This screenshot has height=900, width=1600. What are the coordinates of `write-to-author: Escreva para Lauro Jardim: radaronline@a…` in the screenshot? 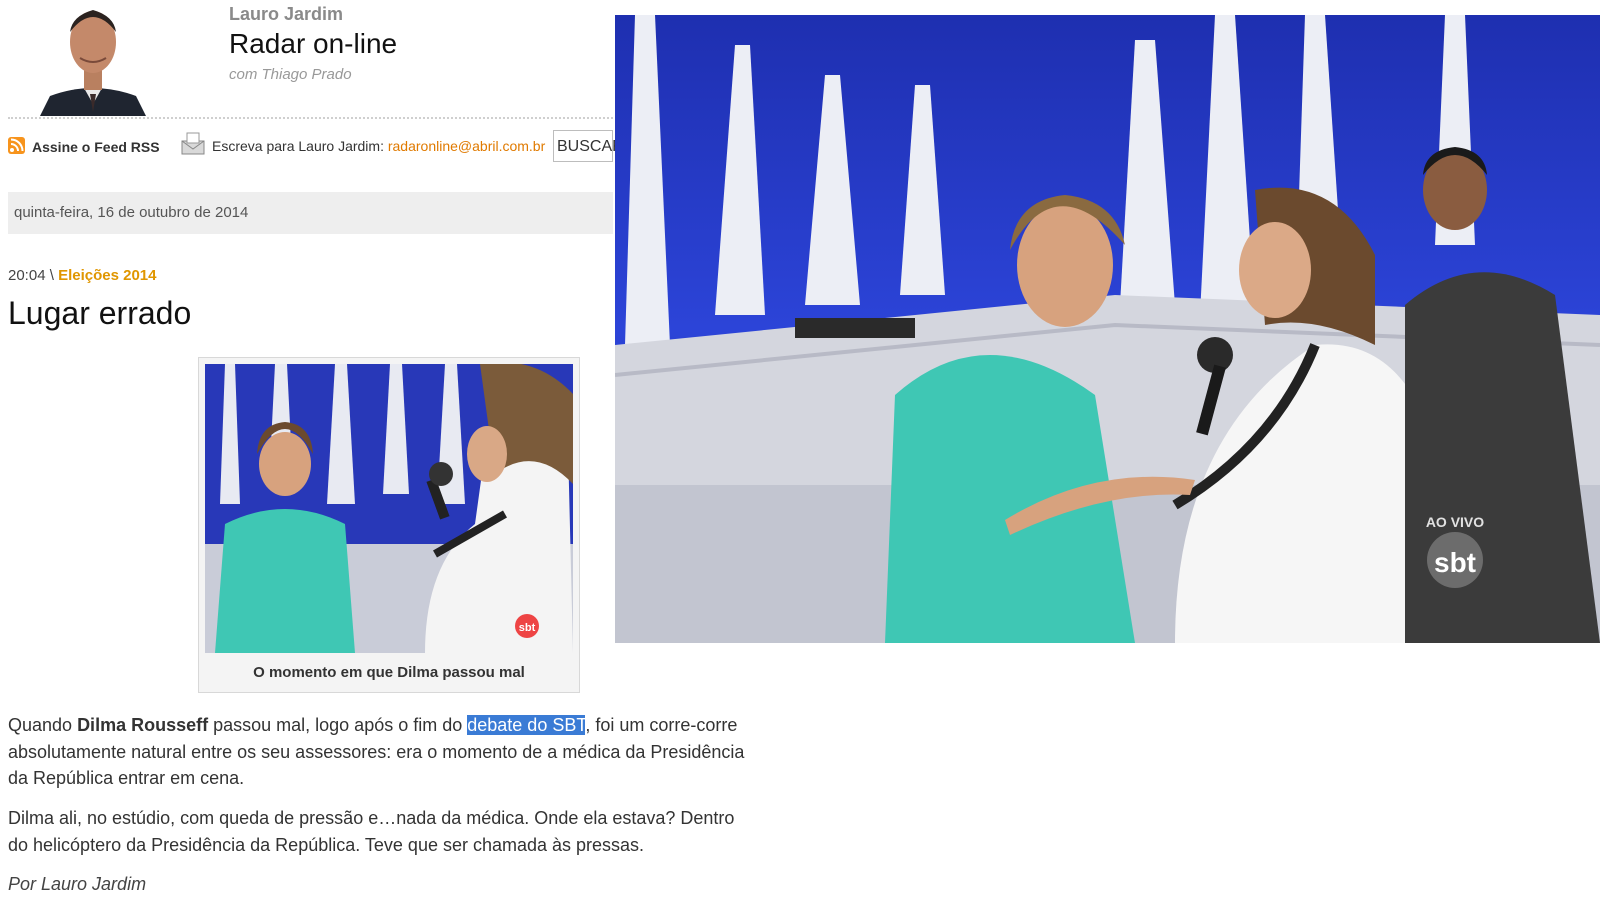 It's located at (378, 146).